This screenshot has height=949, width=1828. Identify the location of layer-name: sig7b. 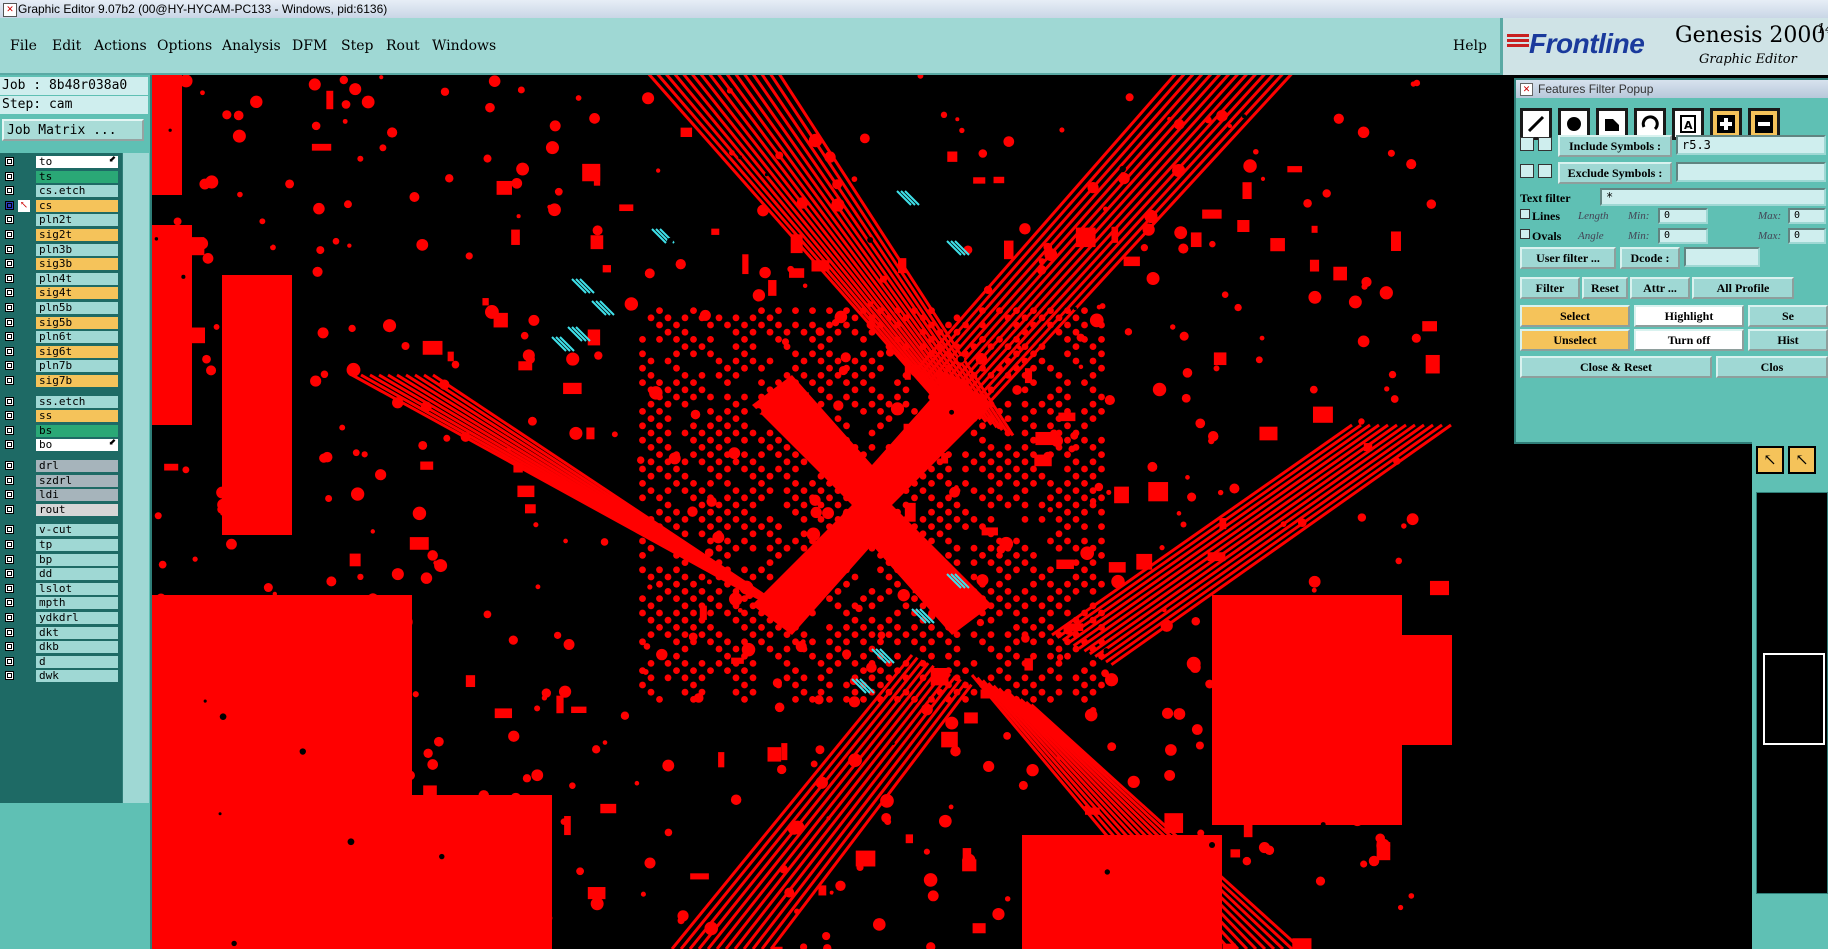
(77, 381).